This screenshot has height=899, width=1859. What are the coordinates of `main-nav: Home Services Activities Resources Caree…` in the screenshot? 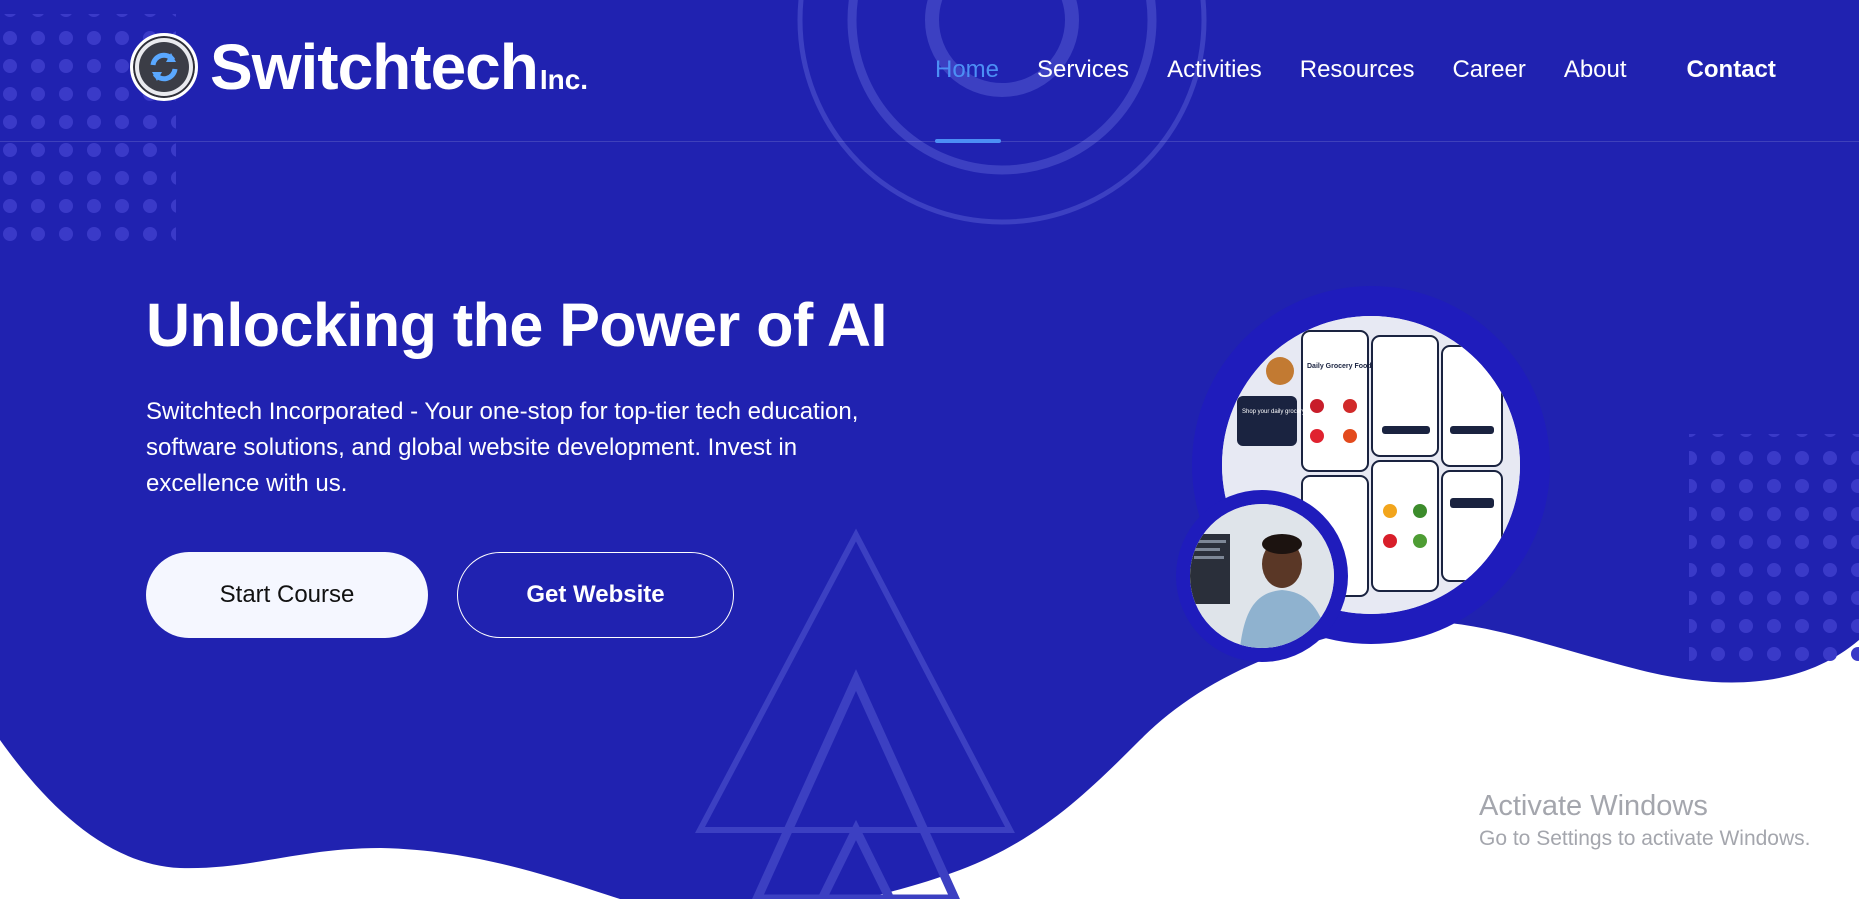 It's located at (1355, 70).